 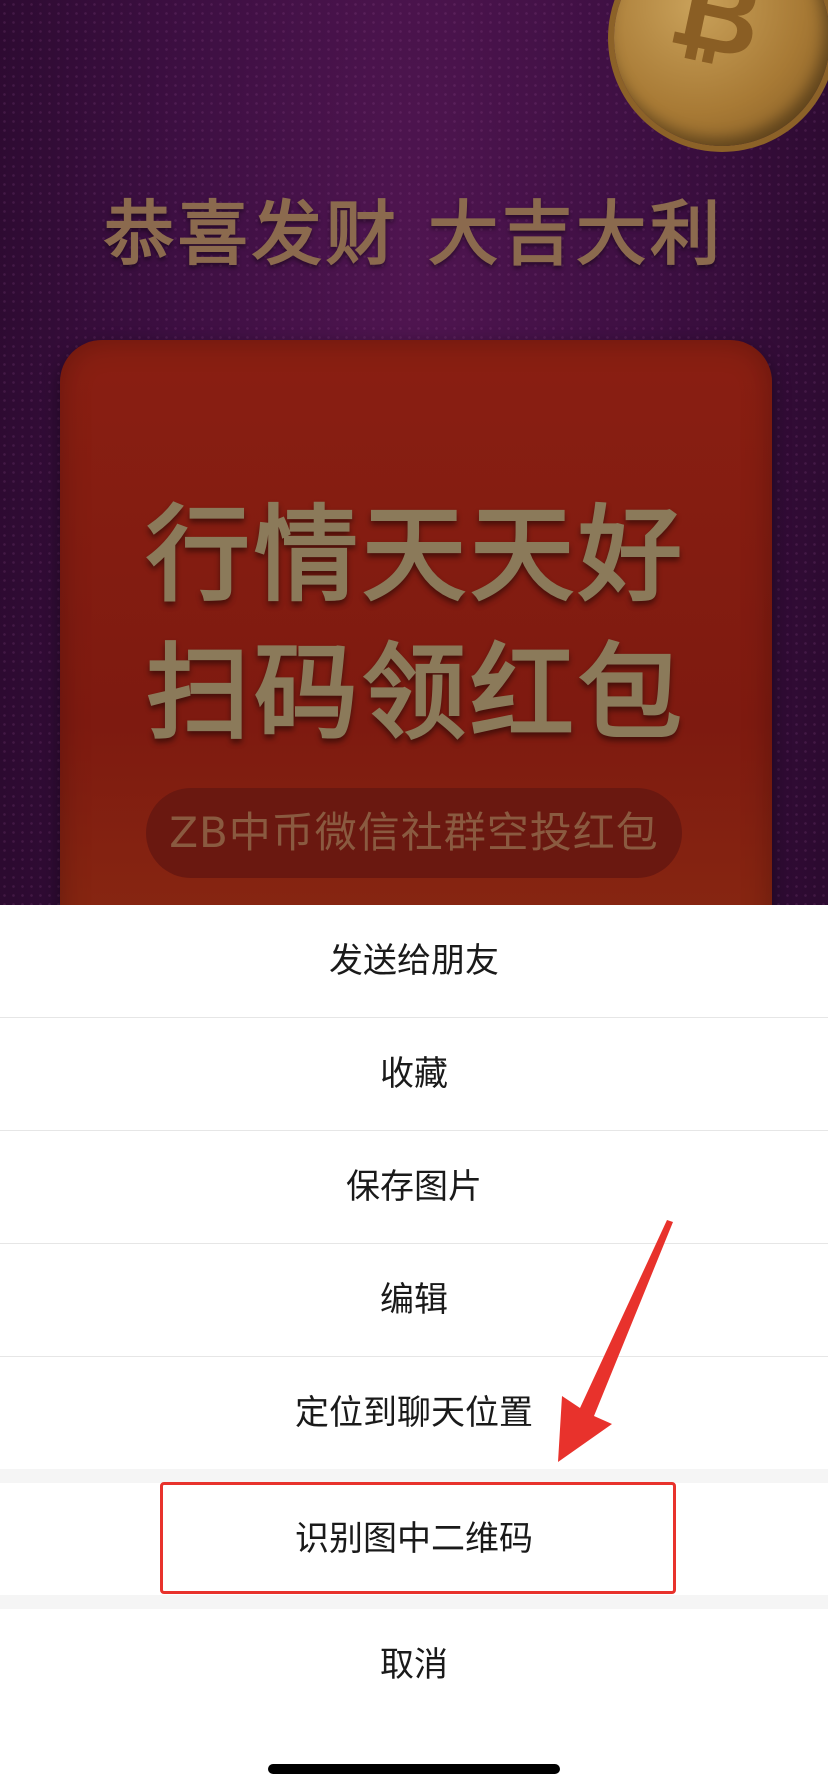 I want to click on home-indicator, so click(x=414, y=1769).